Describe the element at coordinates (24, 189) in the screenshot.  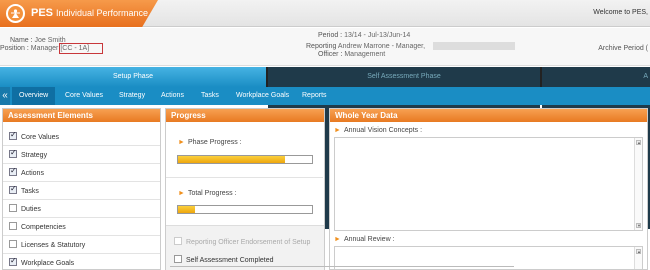
I see `assessment-item: Tasks` at that location.